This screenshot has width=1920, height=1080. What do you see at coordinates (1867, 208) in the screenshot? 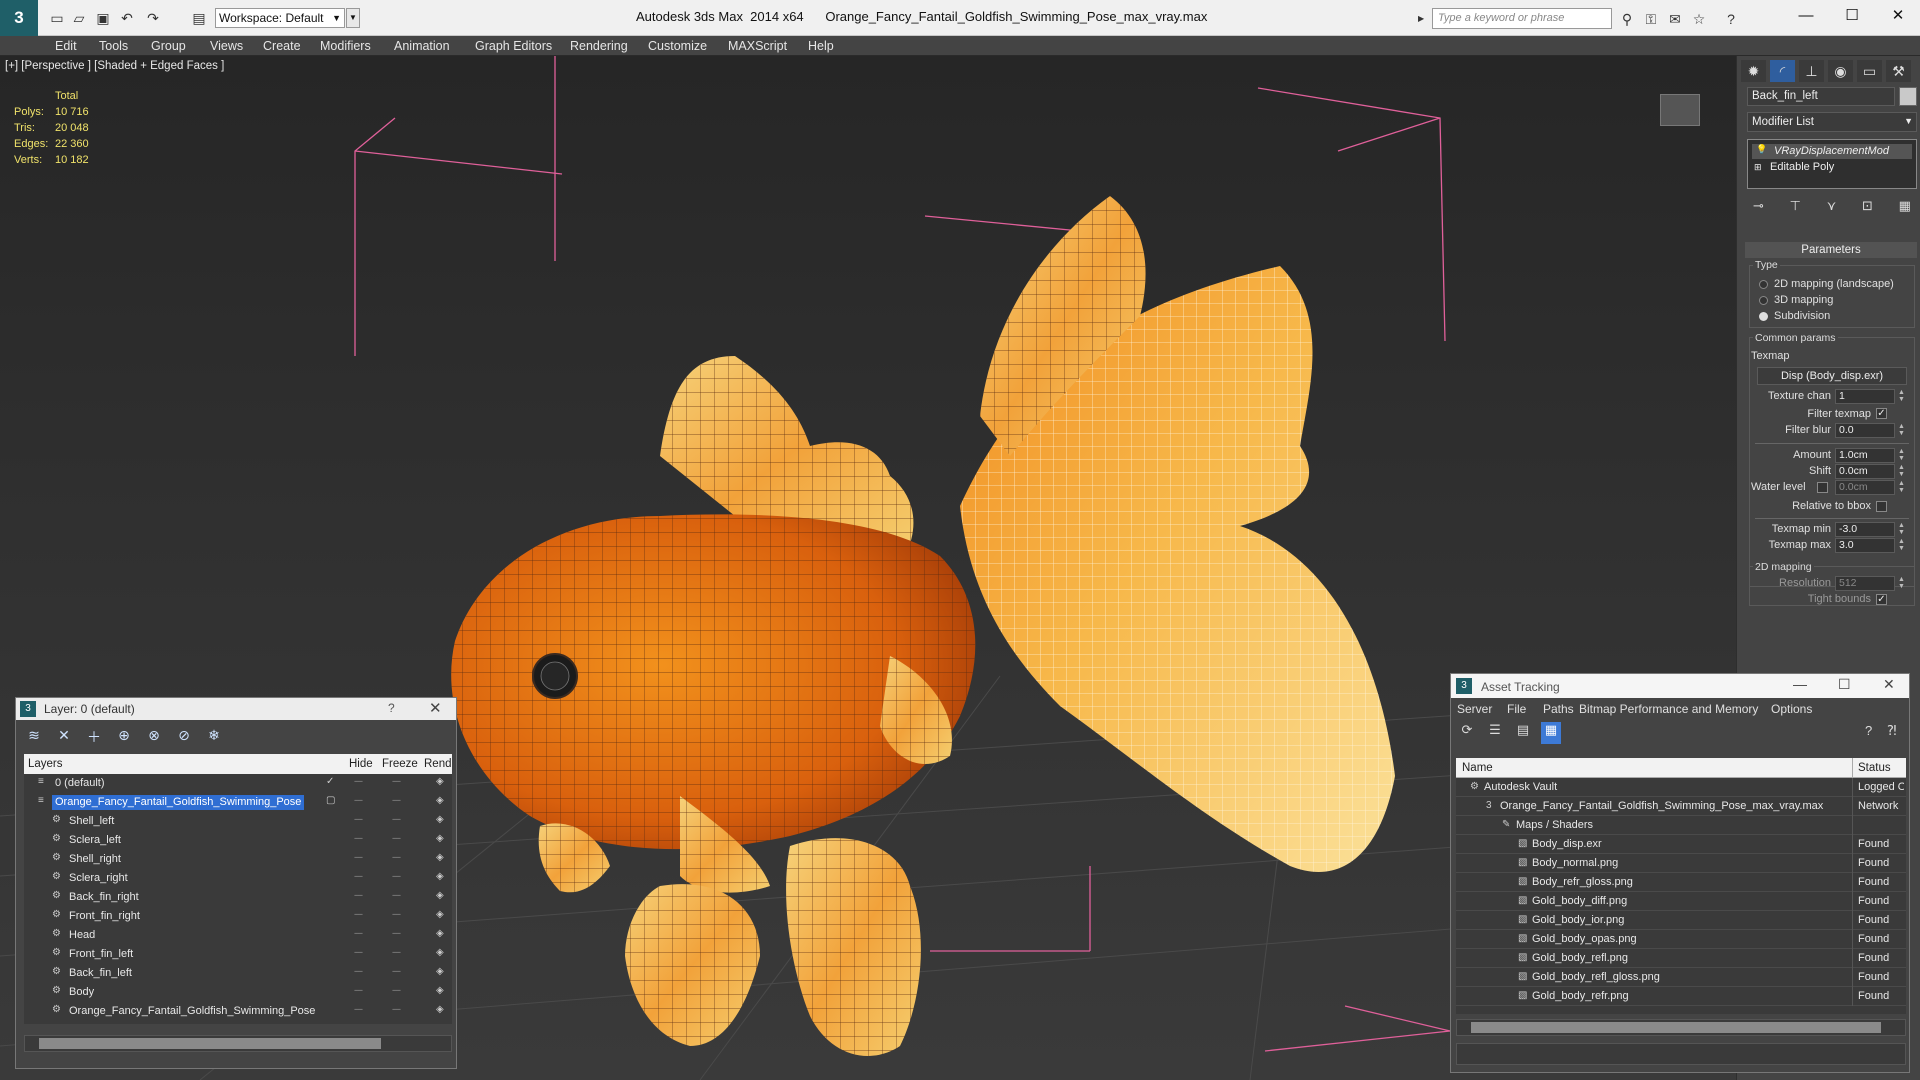
I see `remove-modifier-icon: ⊡` at bounding box center [1867, 208].